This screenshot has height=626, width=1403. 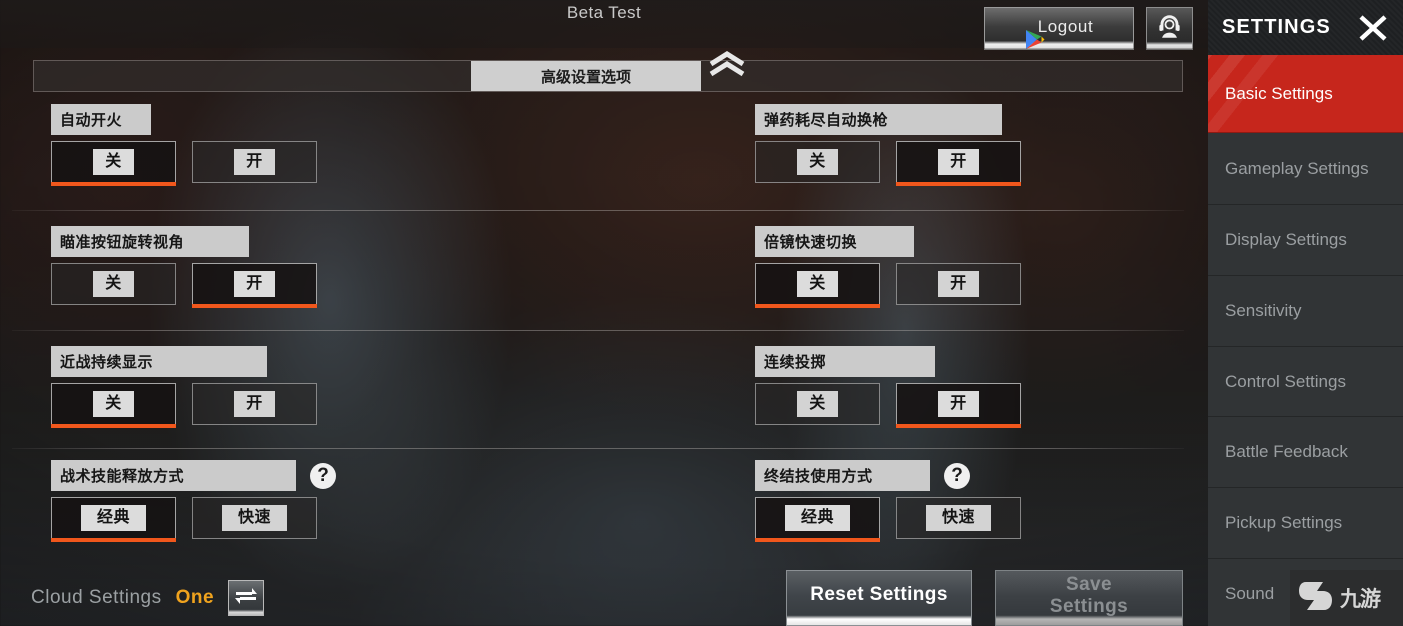 I want to click on save-settings-label: Save Settings, so click(x=1089, y=595).